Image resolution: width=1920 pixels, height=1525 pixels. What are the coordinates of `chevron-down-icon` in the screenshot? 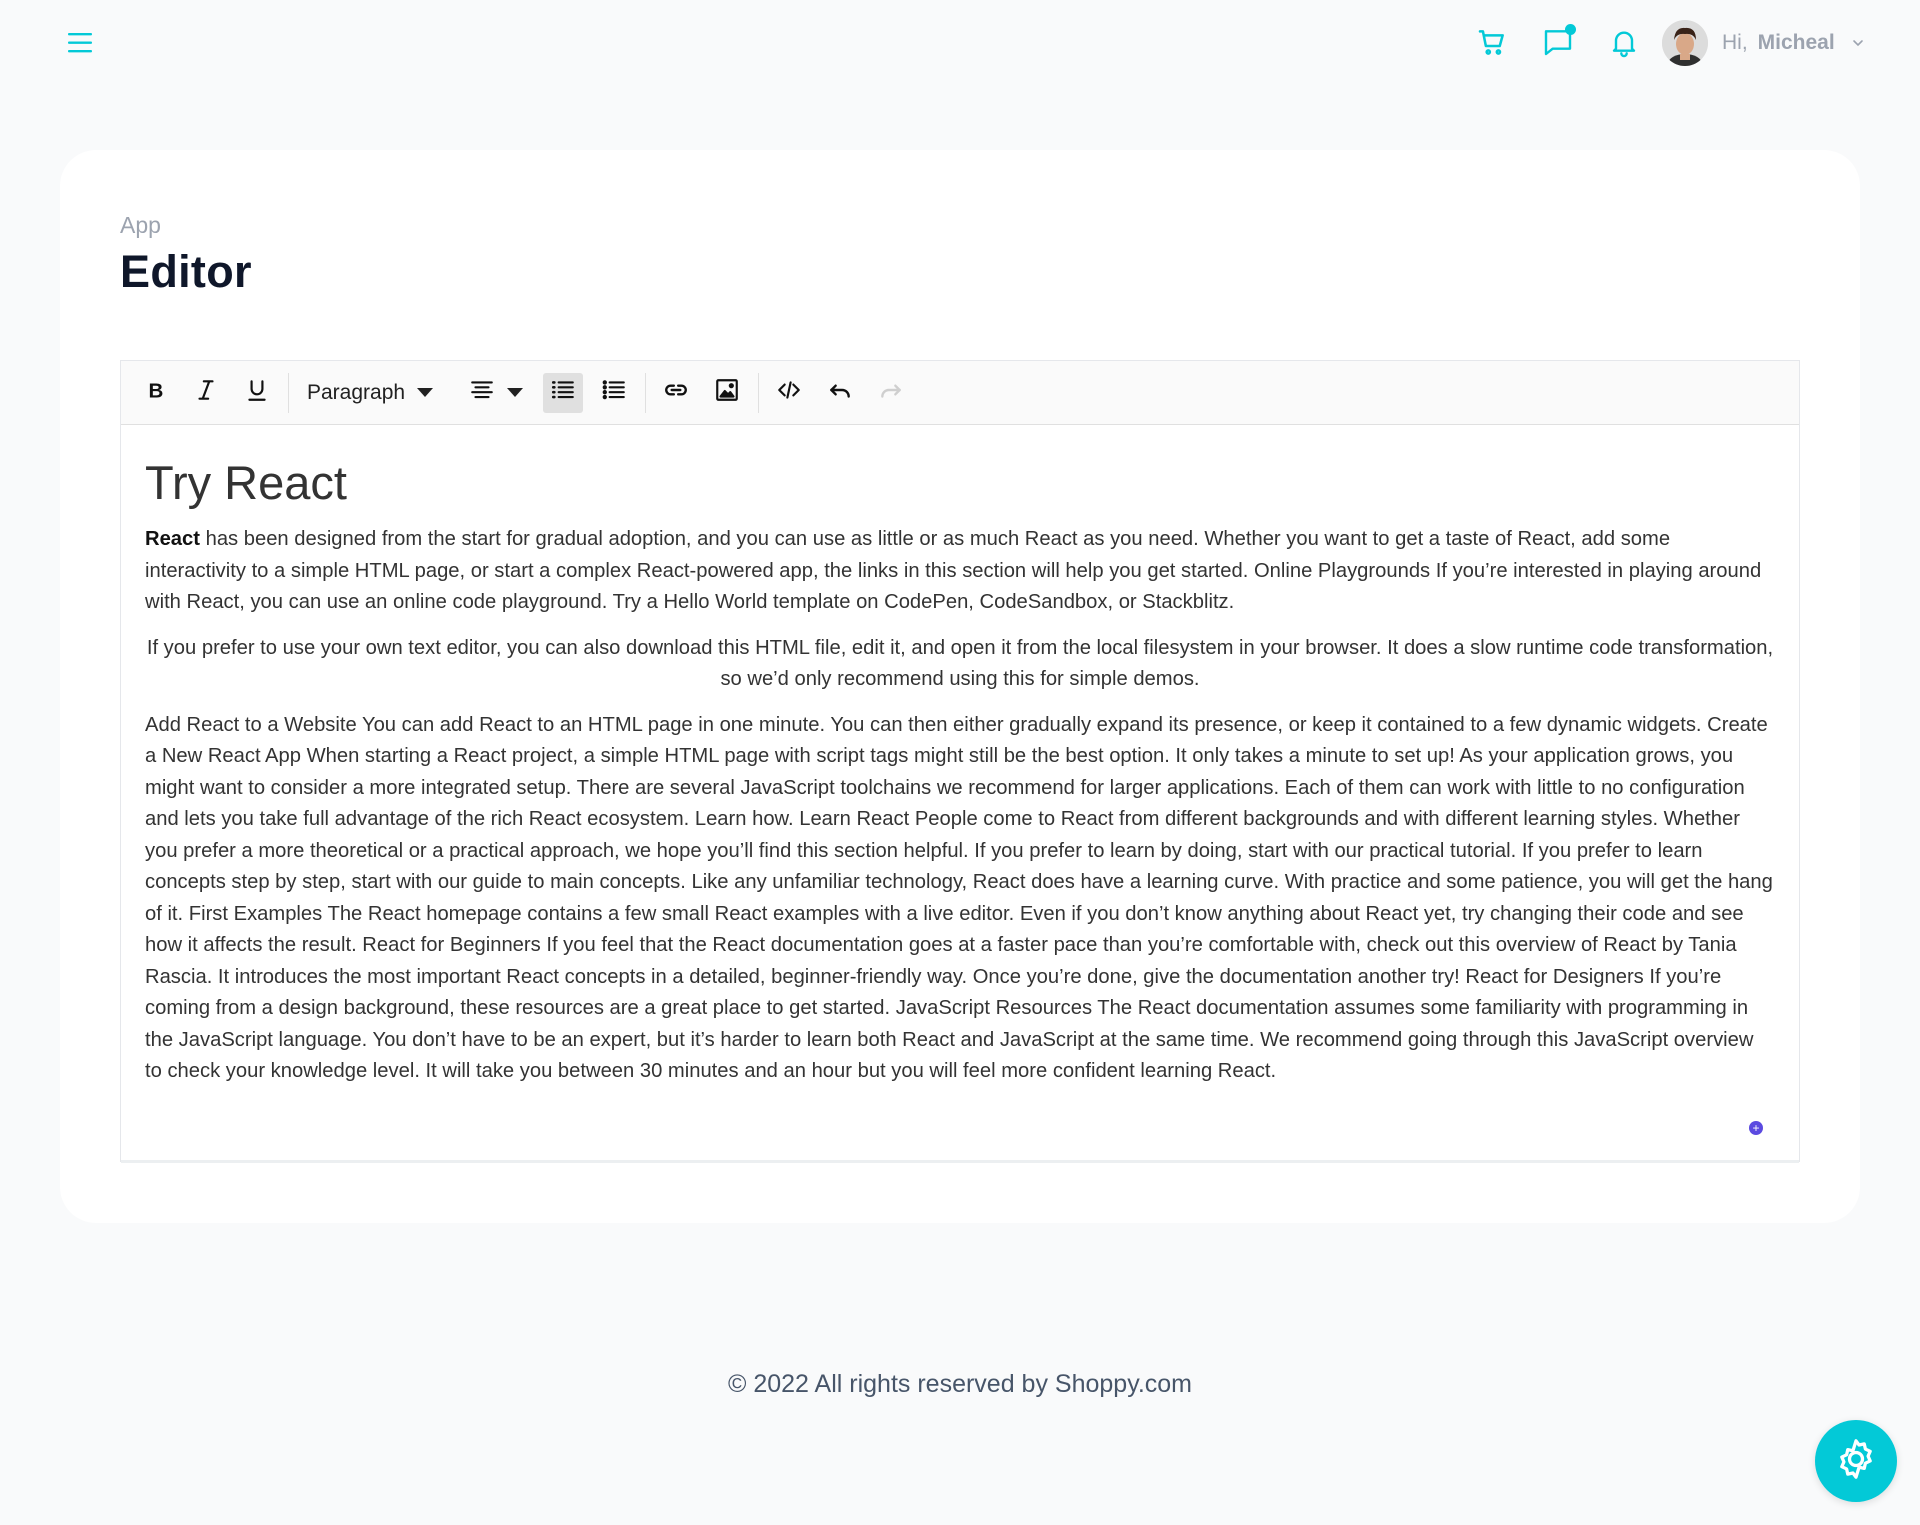 It's located at (1858, 43).